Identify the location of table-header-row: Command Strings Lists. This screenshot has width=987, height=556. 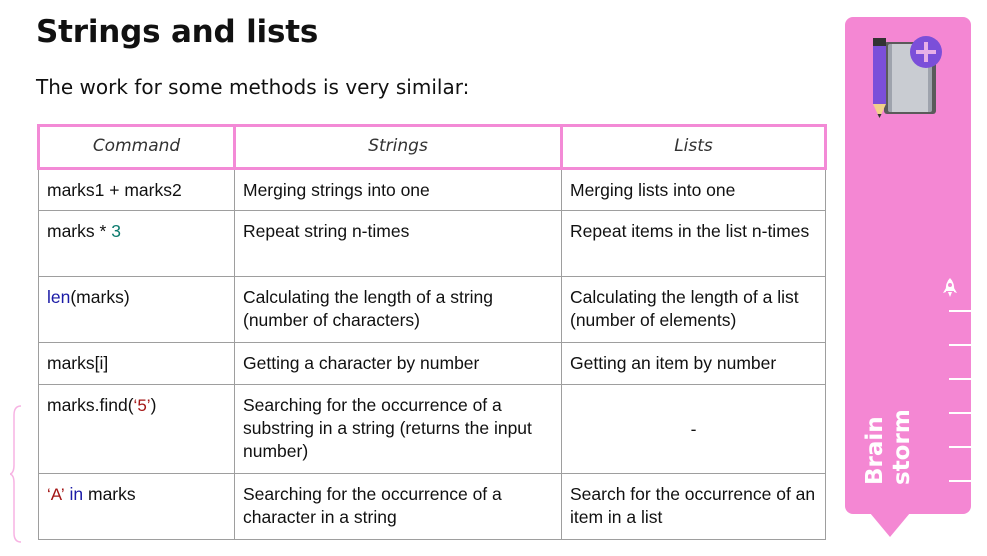
(432, 147).